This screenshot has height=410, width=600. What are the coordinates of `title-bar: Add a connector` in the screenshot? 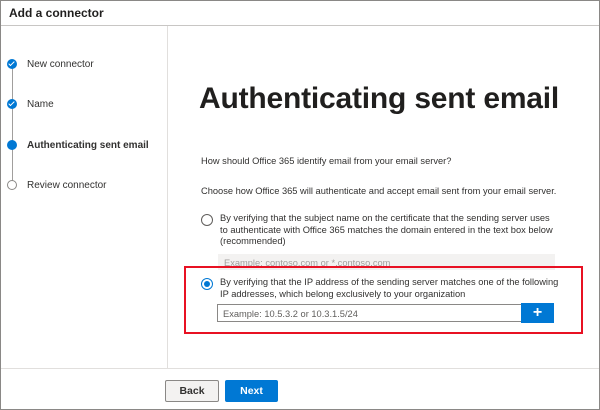 It's located at (300, 13).